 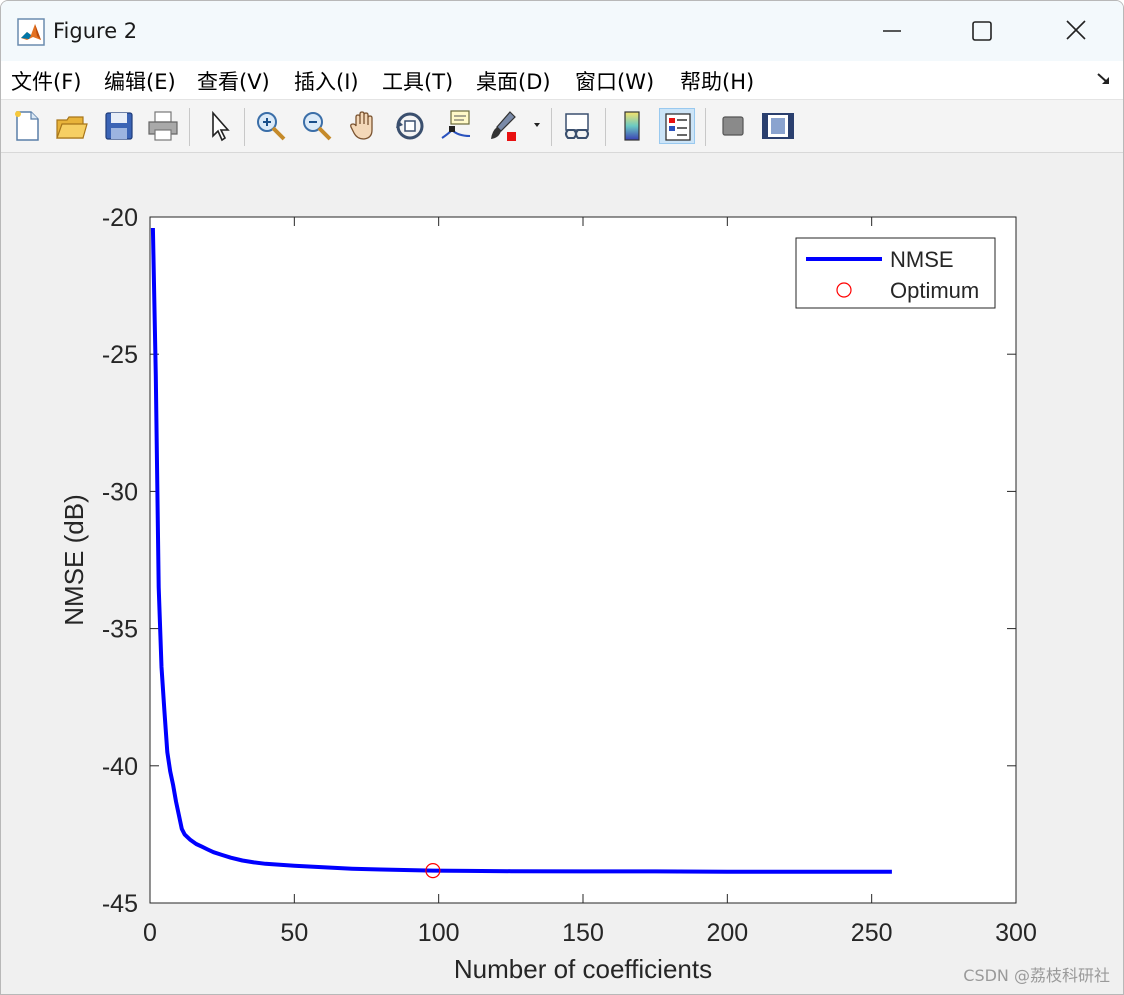 I want to click on hide-plot-tools-button, so click(x=733, y=126).